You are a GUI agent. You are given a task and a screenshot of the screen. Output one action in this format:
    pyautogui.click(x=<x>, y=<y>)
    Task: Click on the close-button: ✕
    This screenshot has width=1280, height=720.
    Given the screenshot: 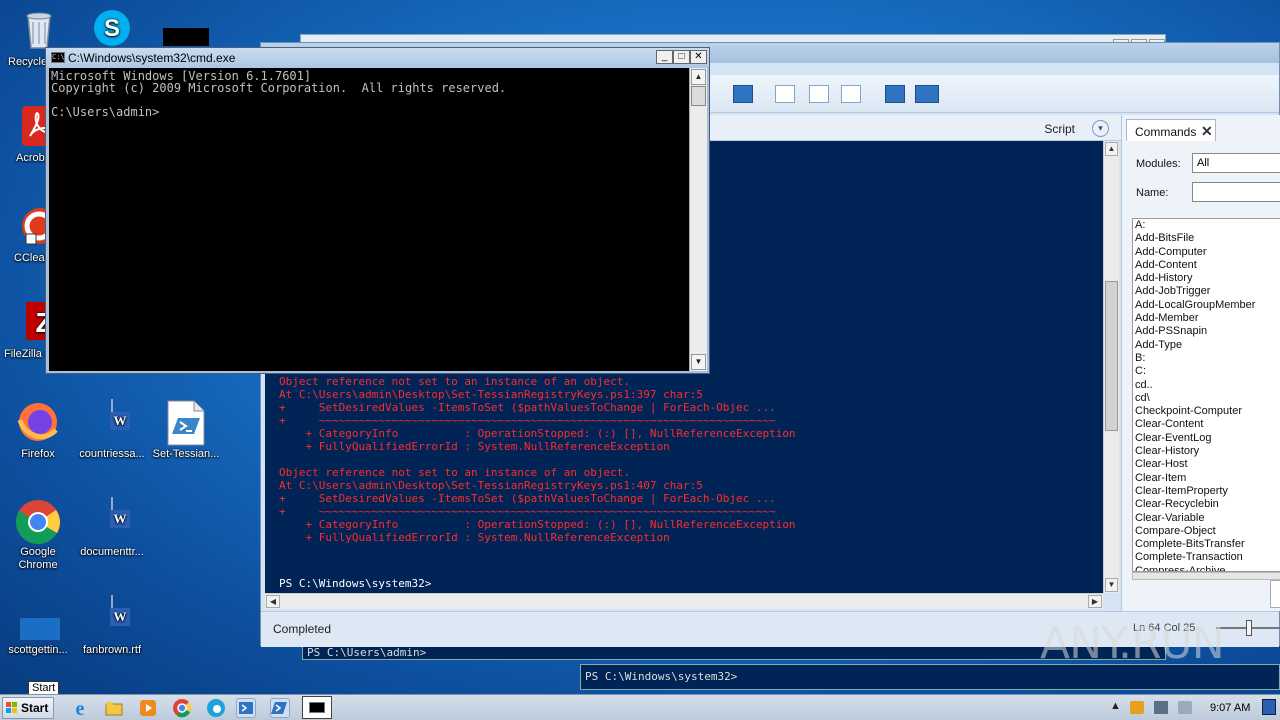 What is the action you would take?
    pyautogui.click(x=698, y=57)
    